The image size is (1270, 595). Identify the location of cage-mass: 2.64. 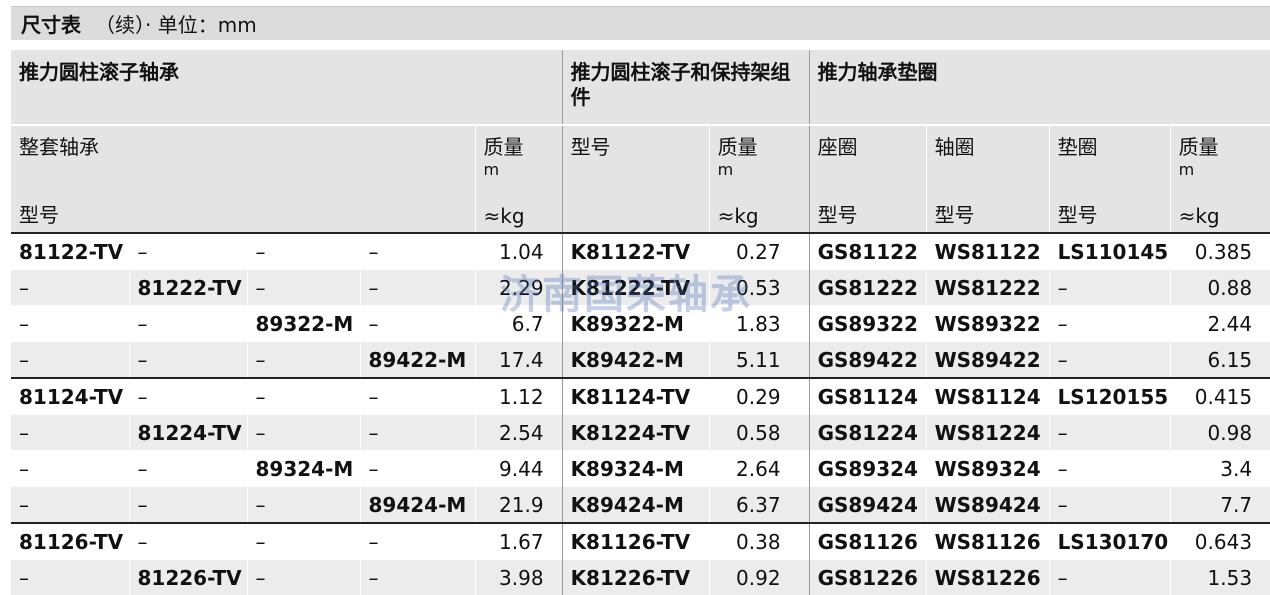
(759, 469).